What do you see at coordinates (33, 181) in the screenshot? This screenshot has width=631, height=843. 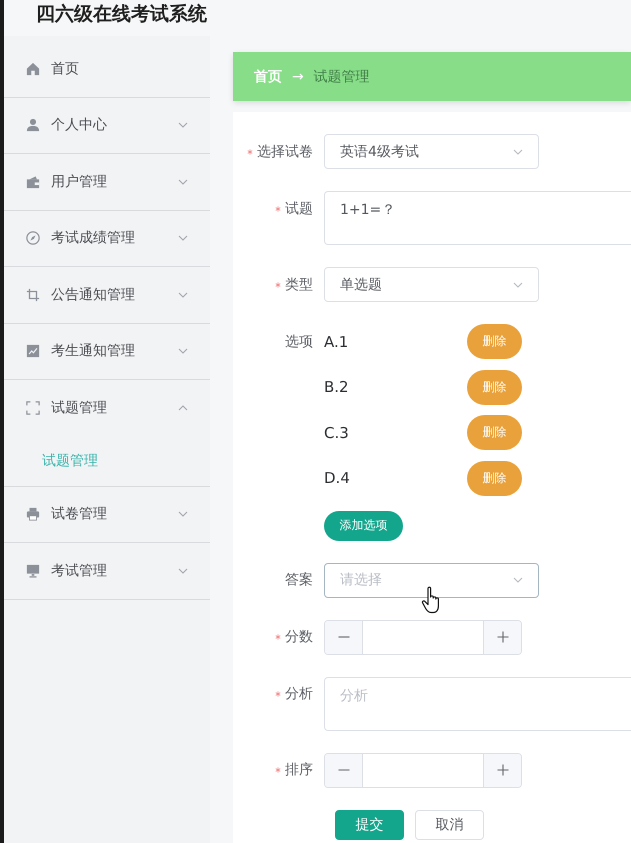 I see `wallet-icon` at bounding box center [33, 181].